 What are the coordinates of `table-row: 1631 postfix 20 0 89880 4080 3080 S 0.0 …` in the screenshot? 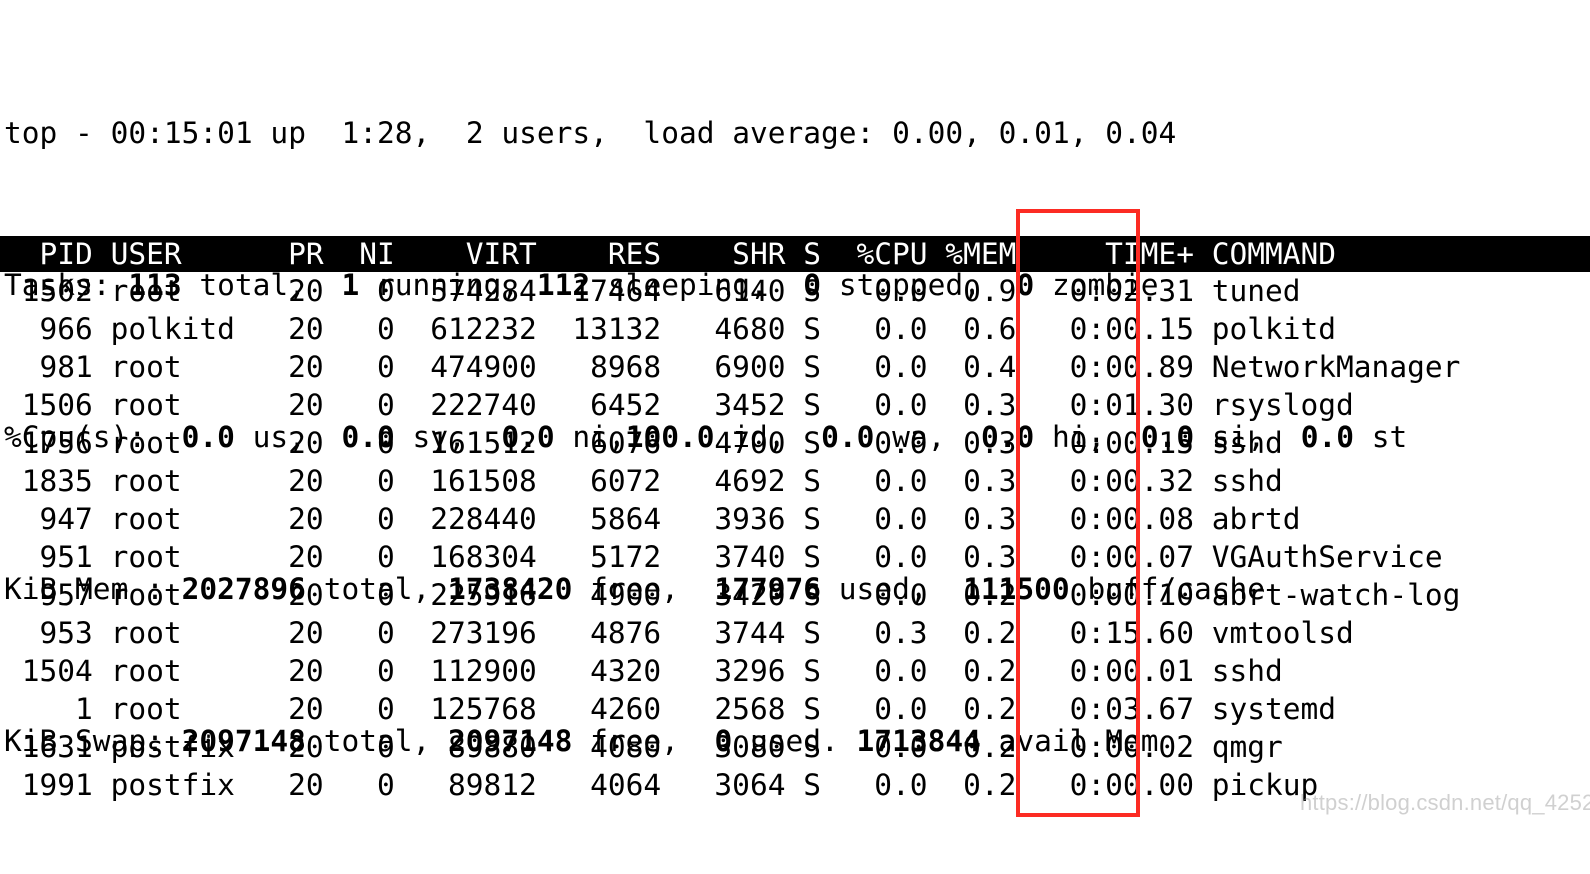 It's located at (732, 747).